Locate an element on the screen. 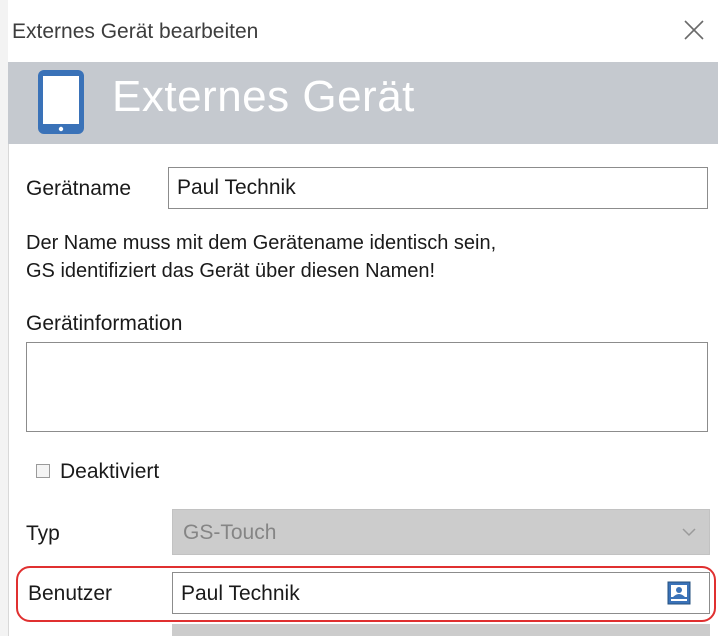 Image resolution: width=718 pixels, height=636 pixels. device-name-input is located at coordinates (438, 188).